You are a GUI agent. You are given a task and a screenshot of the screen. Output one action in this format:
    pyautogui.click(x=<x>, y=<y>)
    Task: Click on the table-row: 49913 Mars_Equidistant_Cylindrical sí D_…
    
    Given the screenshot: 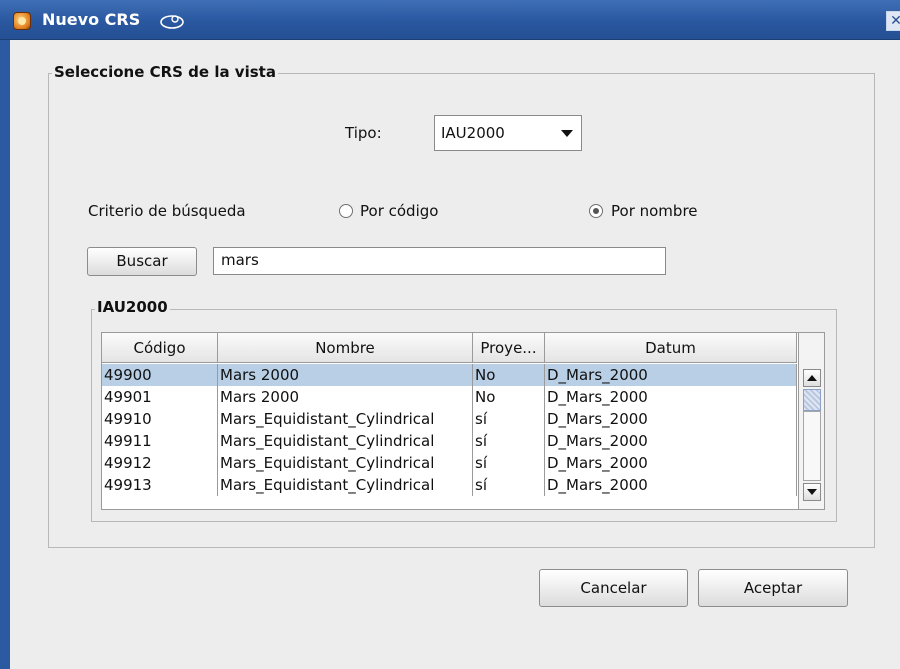 What is the action you would take?
    pyautogui.click(x=449, y=485)
    